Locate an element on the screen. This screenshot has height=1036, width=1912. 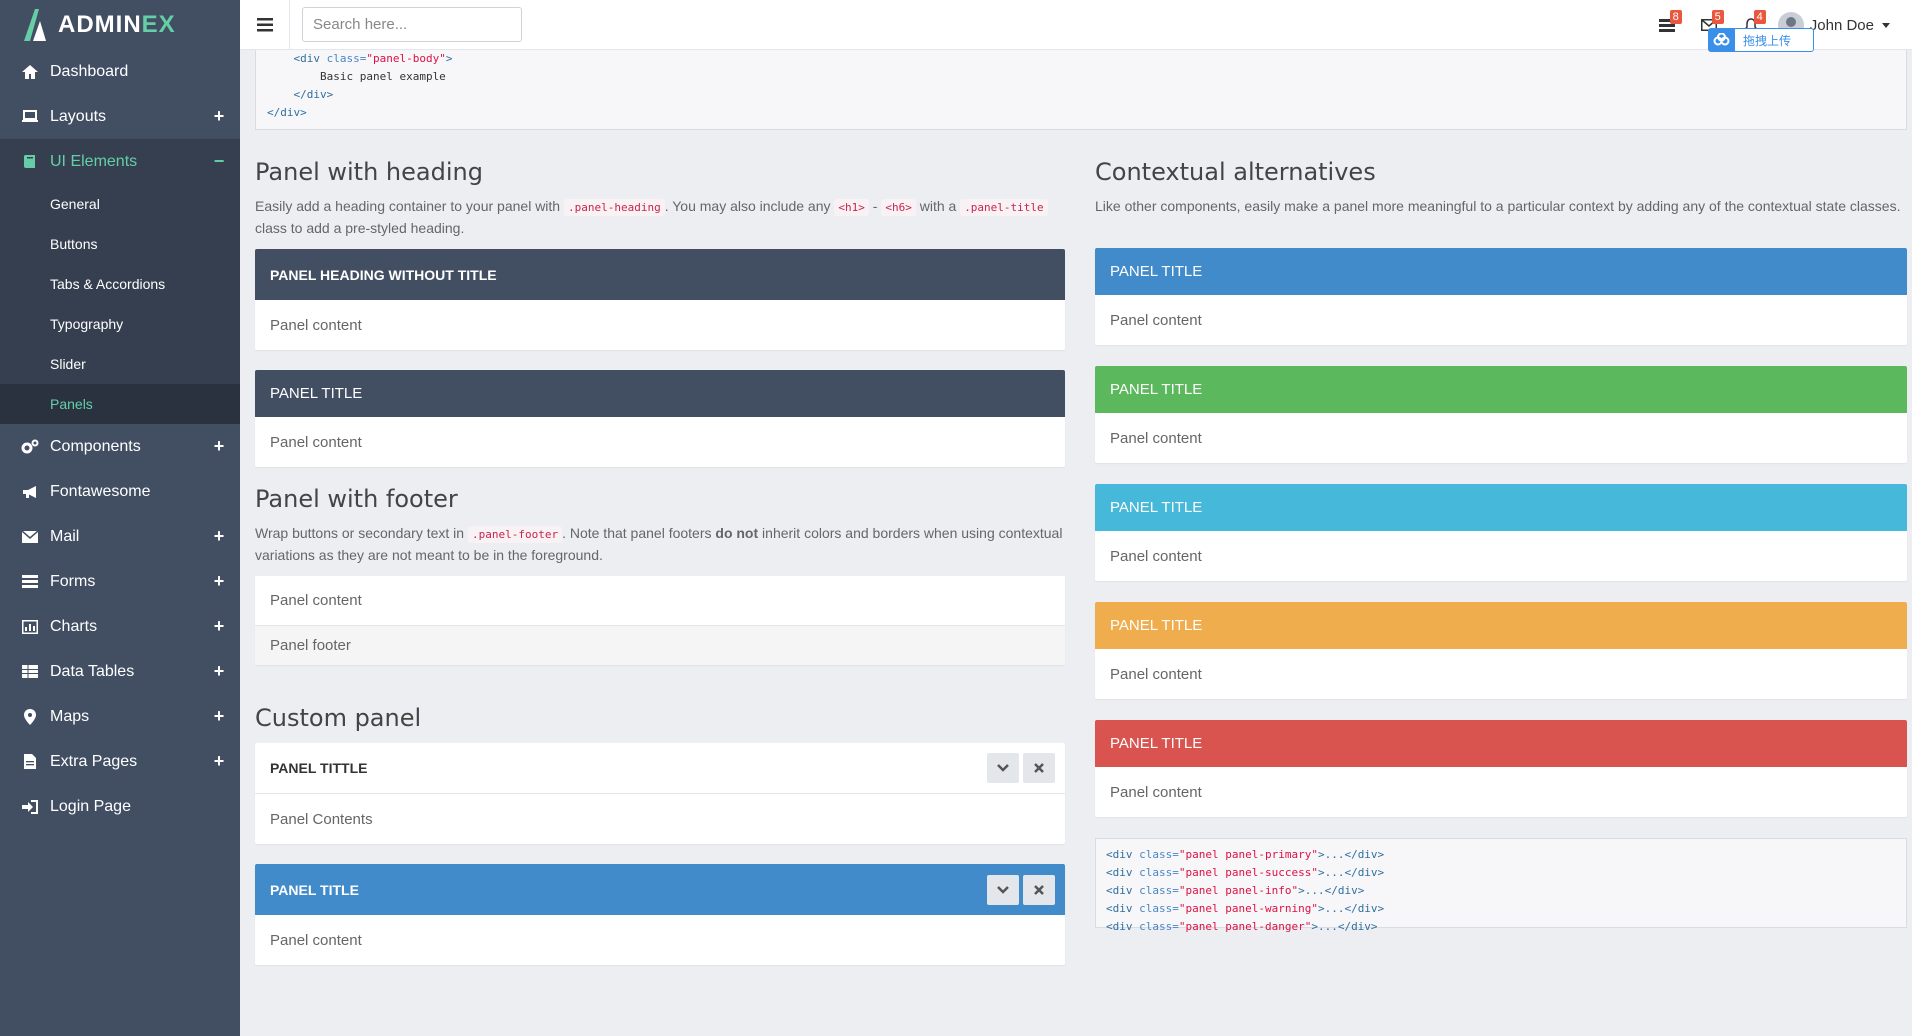
sidebar-item-ui-elements: UI Elements − is located at coordinates (120, 161).